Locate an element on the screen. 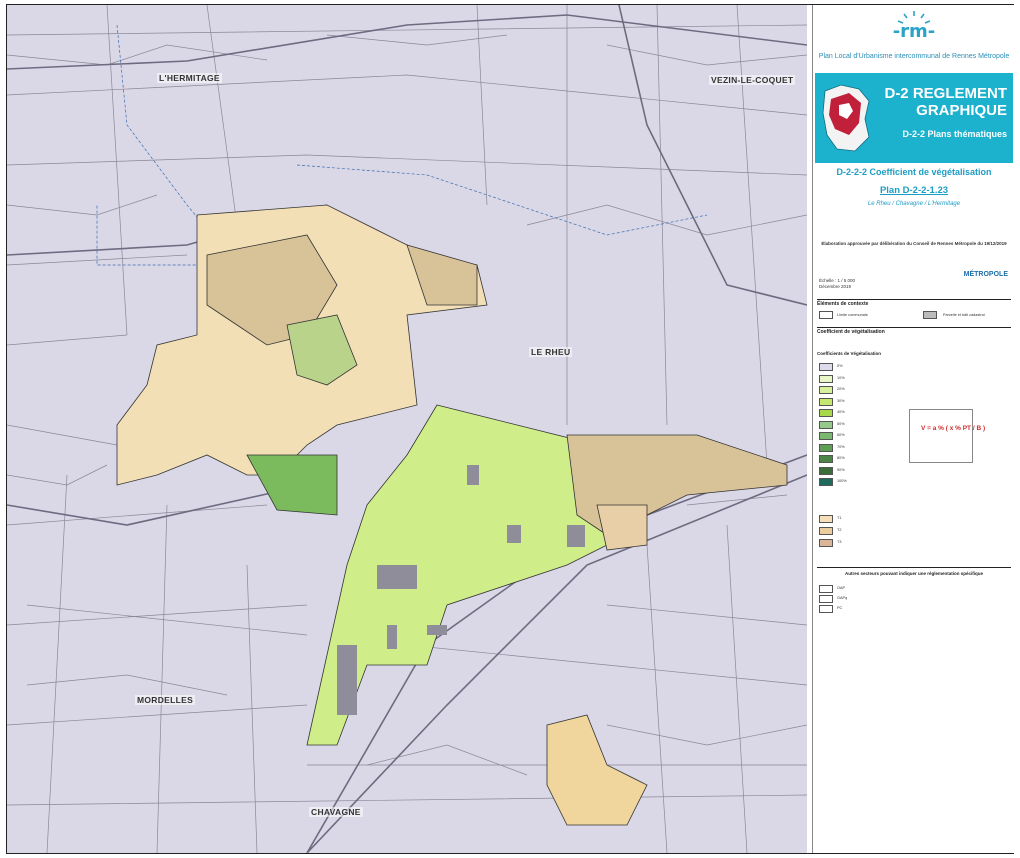  parcelle-label: Parcelle et bâti cadastral is located at coordinates (964, 315).